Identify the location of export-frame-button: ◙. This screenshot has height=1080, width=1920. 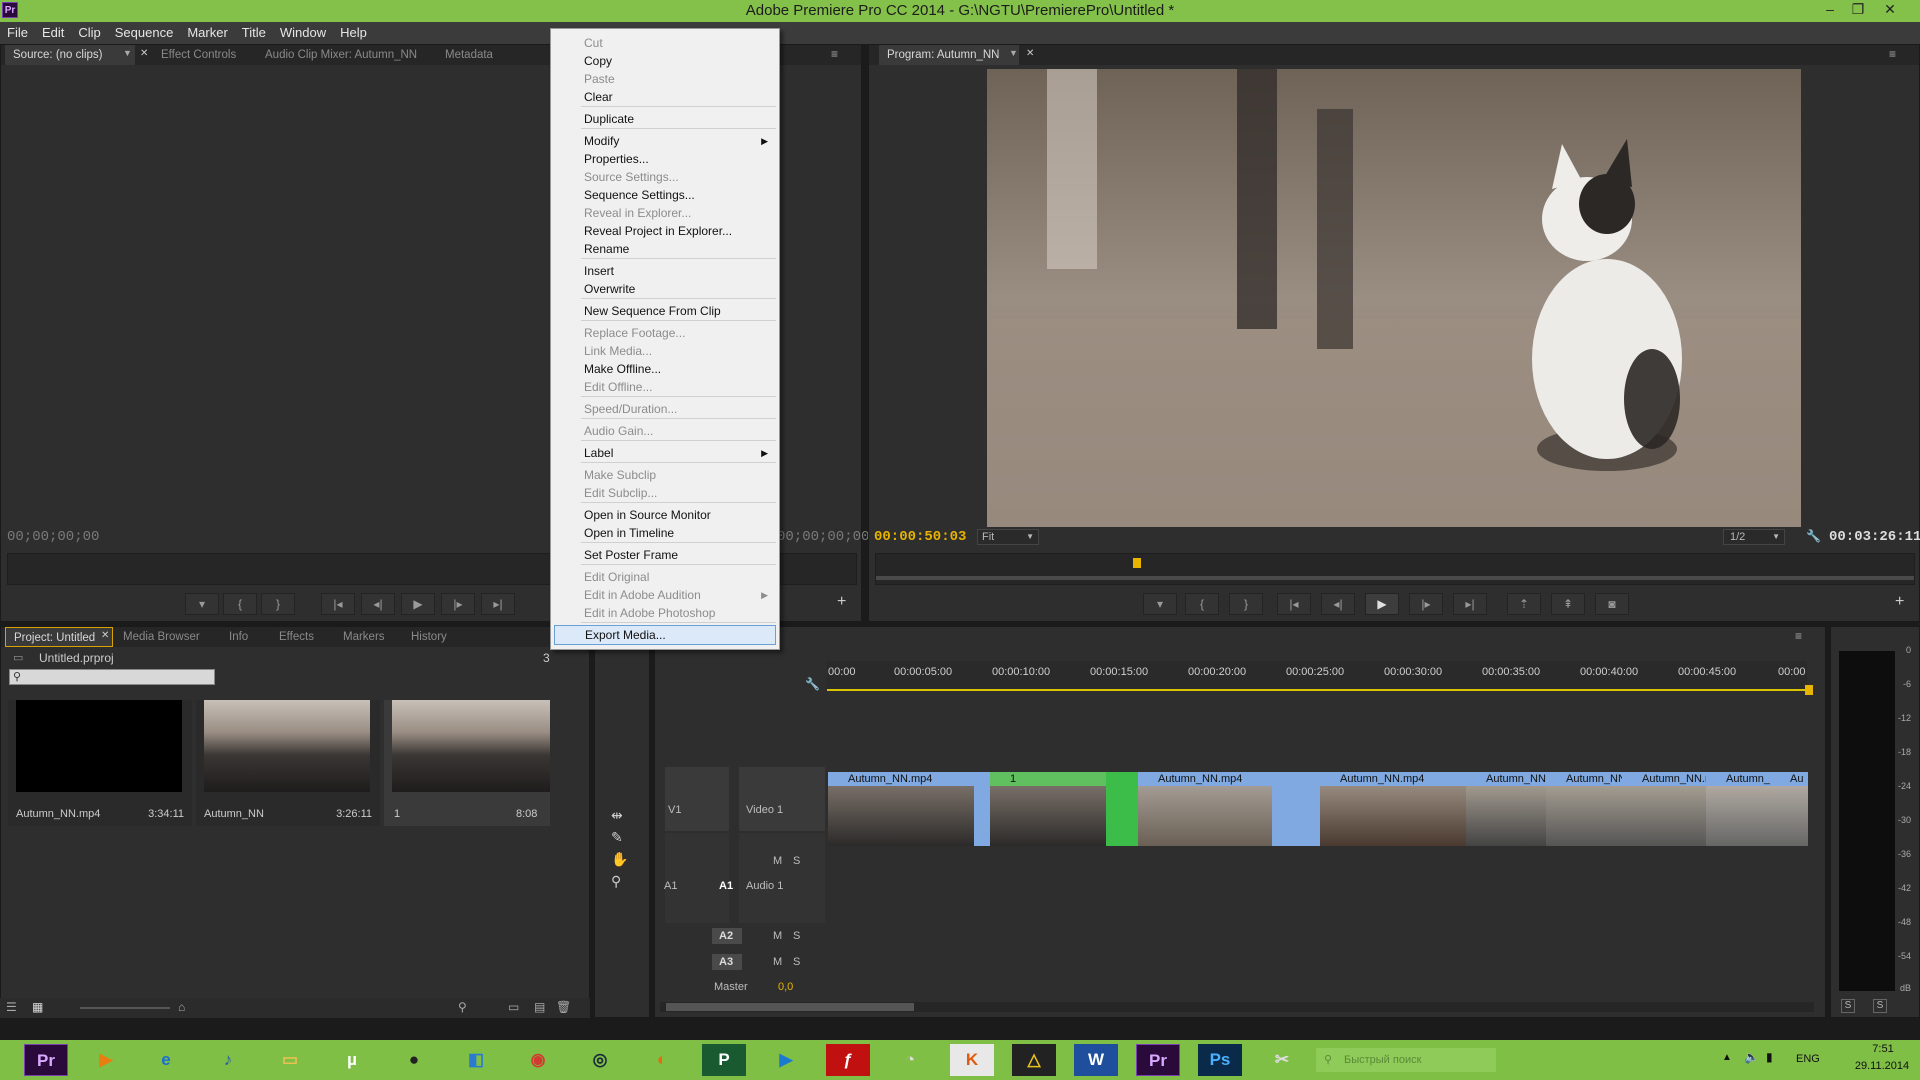
(1612, 604).